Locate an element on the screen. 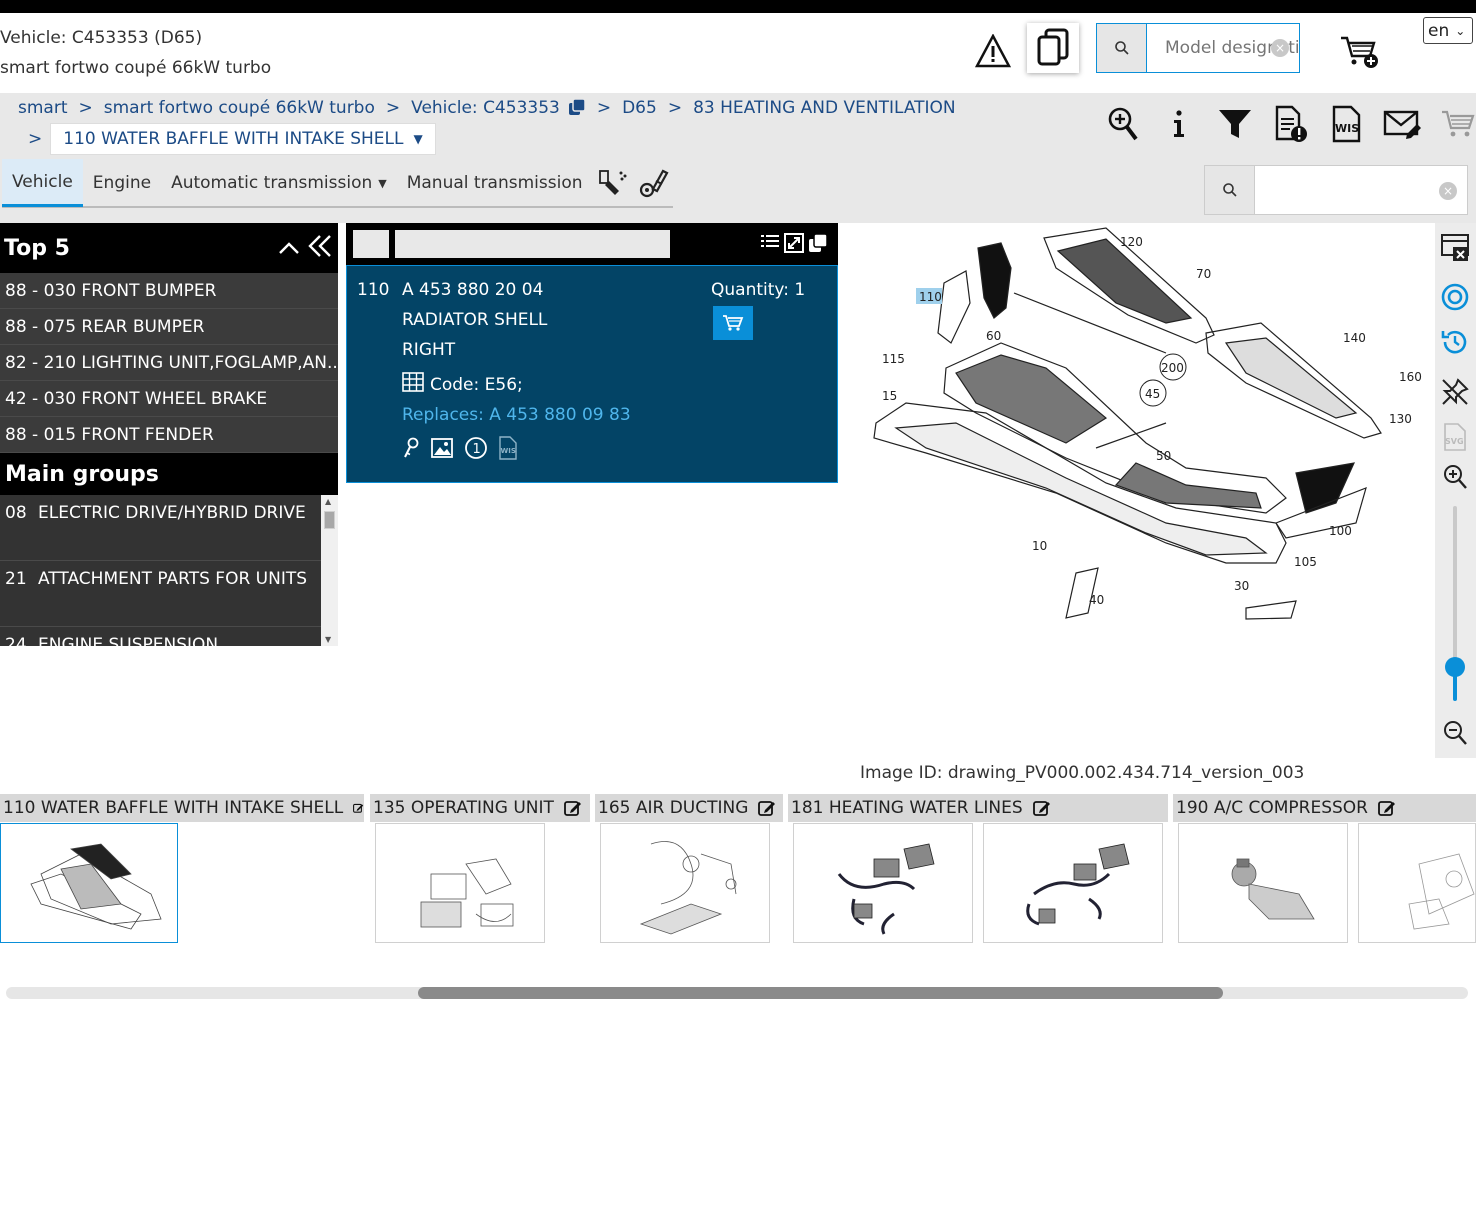 This screenshot has width=1476, height=1211. breadcrumb-item-vehicle: Vehicle: C453353 is located at coordinates (485, 108).